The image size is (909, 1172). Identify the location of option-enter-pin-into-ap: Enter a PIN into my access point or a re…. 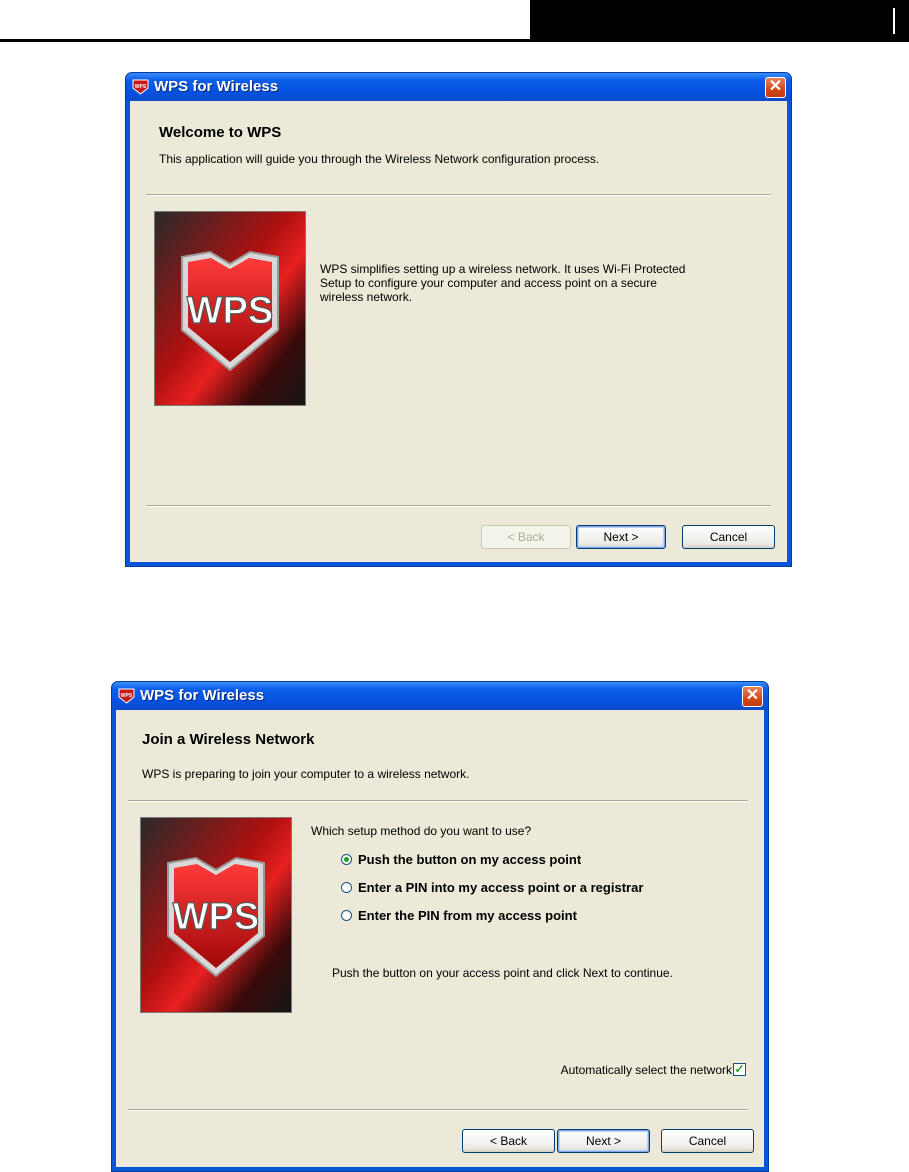
(492, 887).